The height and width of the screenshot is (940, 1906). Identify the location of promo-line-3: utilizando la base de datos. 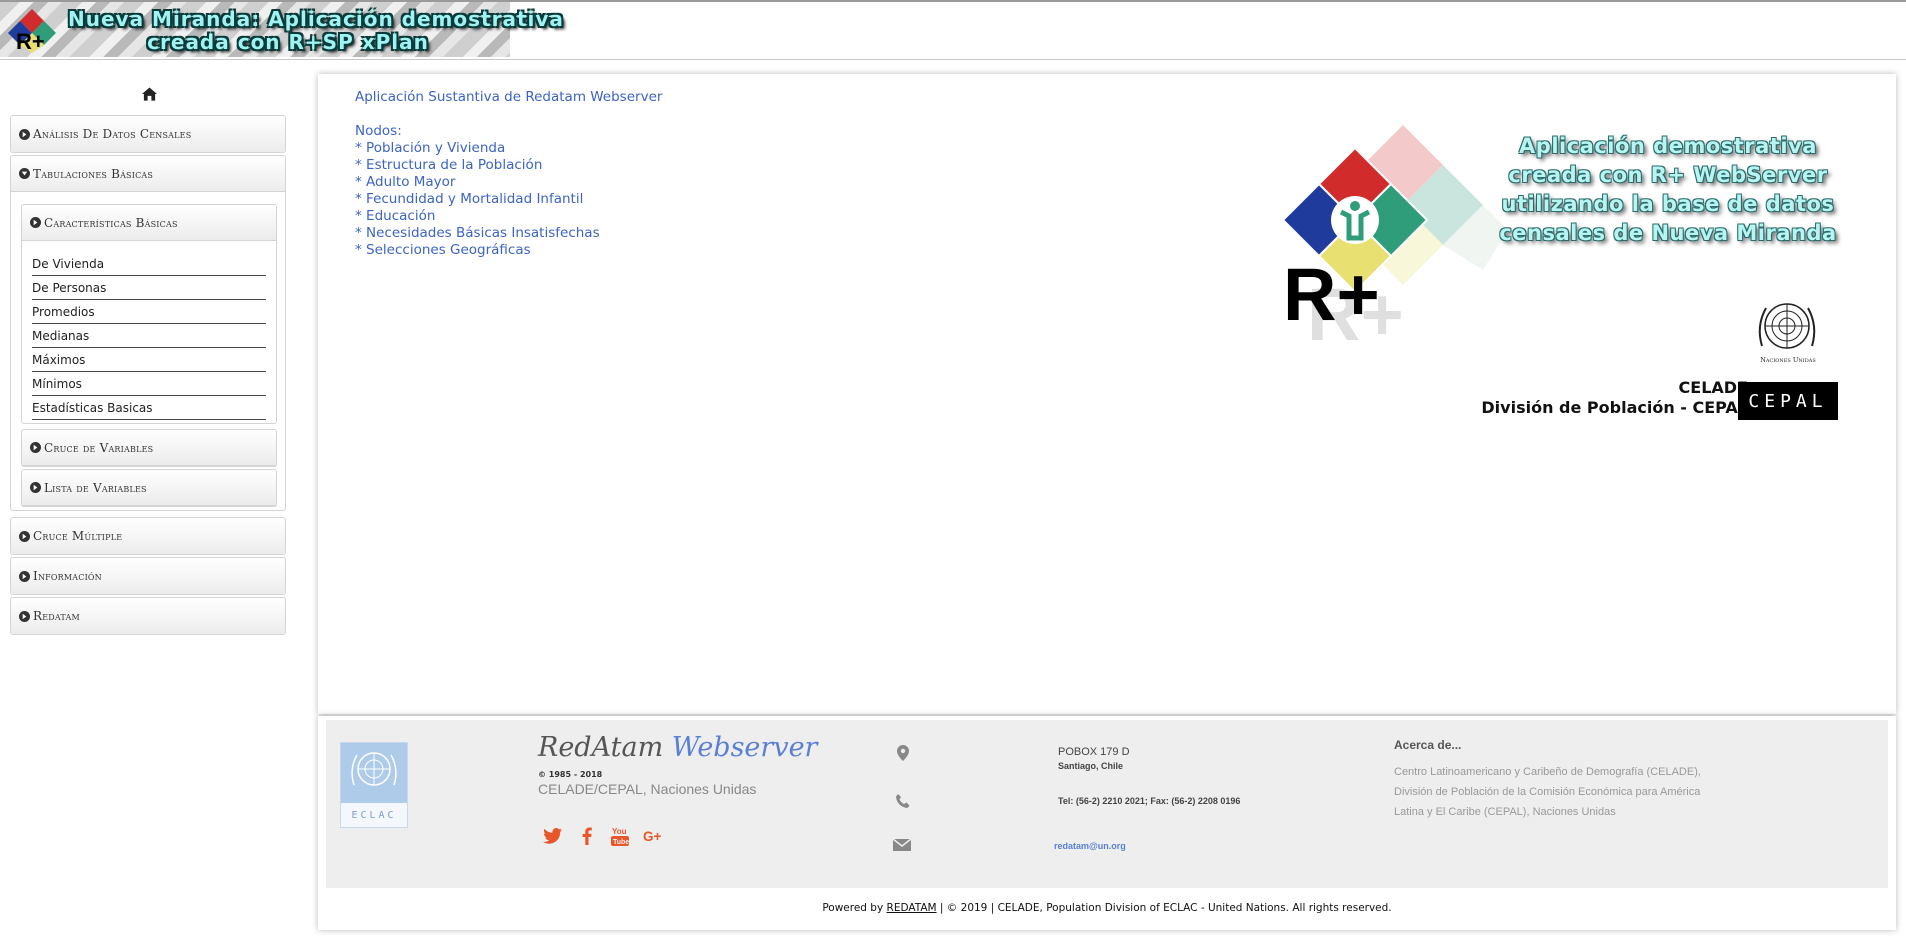
(1668, 204).